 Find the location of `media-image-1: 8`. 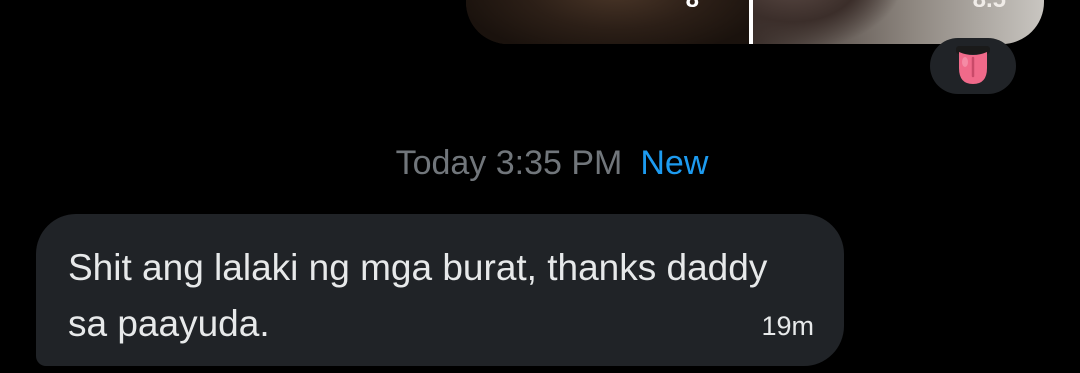

media-image-1: 8 is located at coordinates (607, 22).